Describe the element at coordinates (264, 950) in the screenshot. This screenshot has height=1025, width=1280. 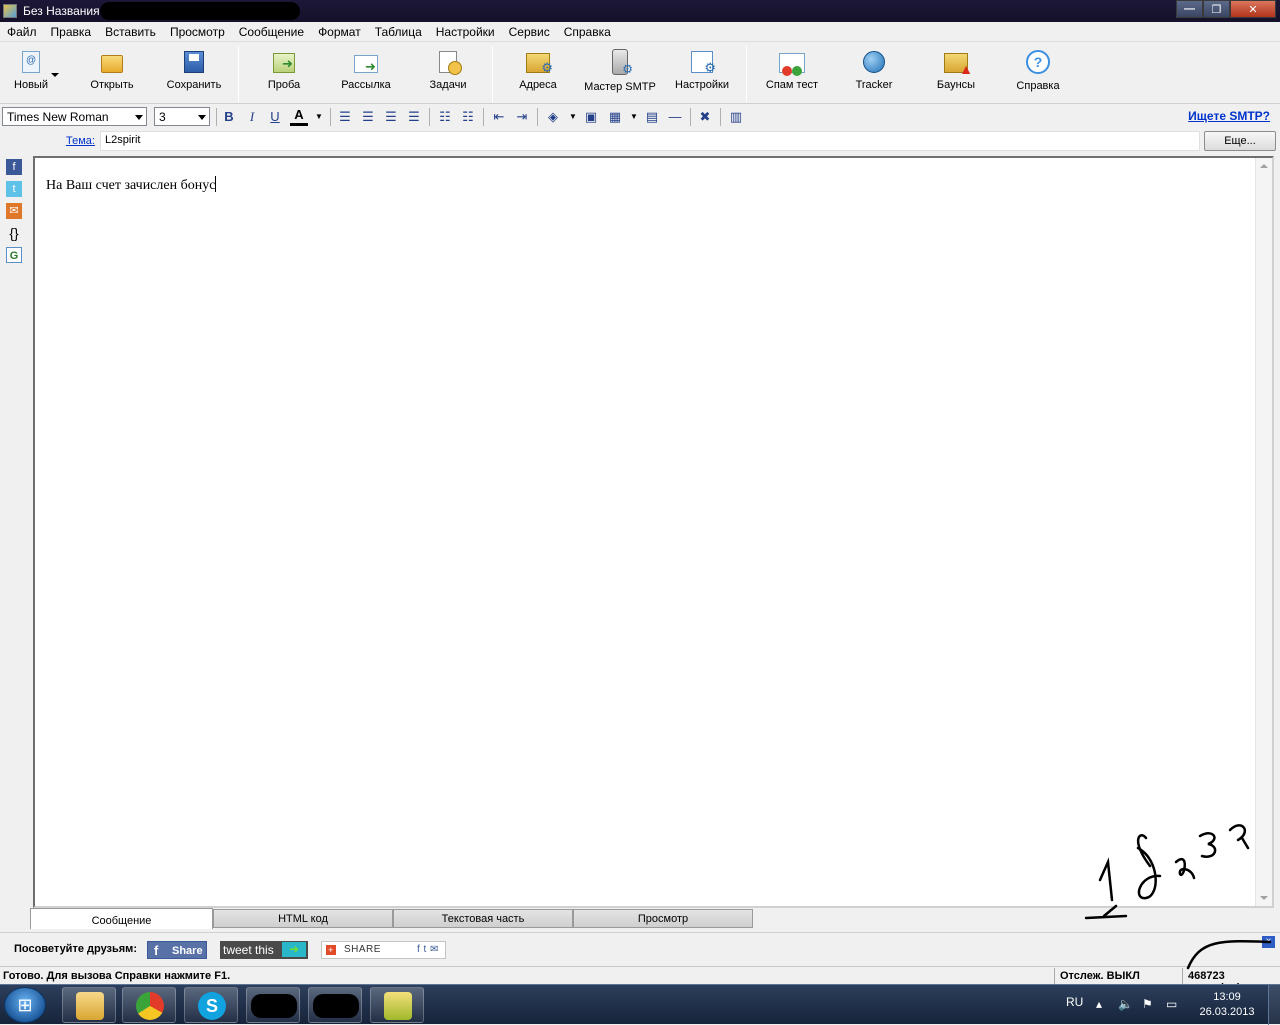
I see `tweet-this-button: tweet this ➜` at that location.